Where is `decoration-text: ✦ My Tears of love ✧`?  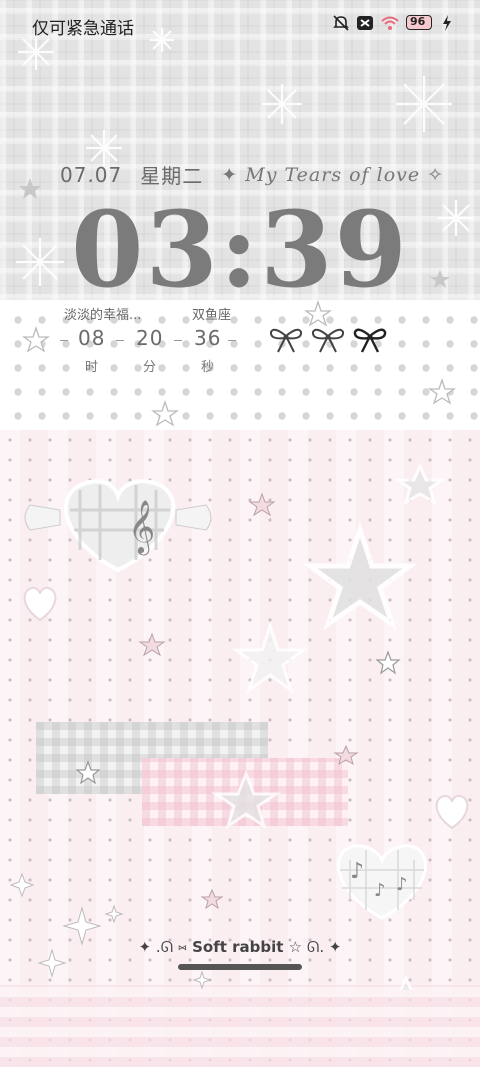 decoration-text: ✦ My Tears of love ✧ is located at coordinates (332, 175).